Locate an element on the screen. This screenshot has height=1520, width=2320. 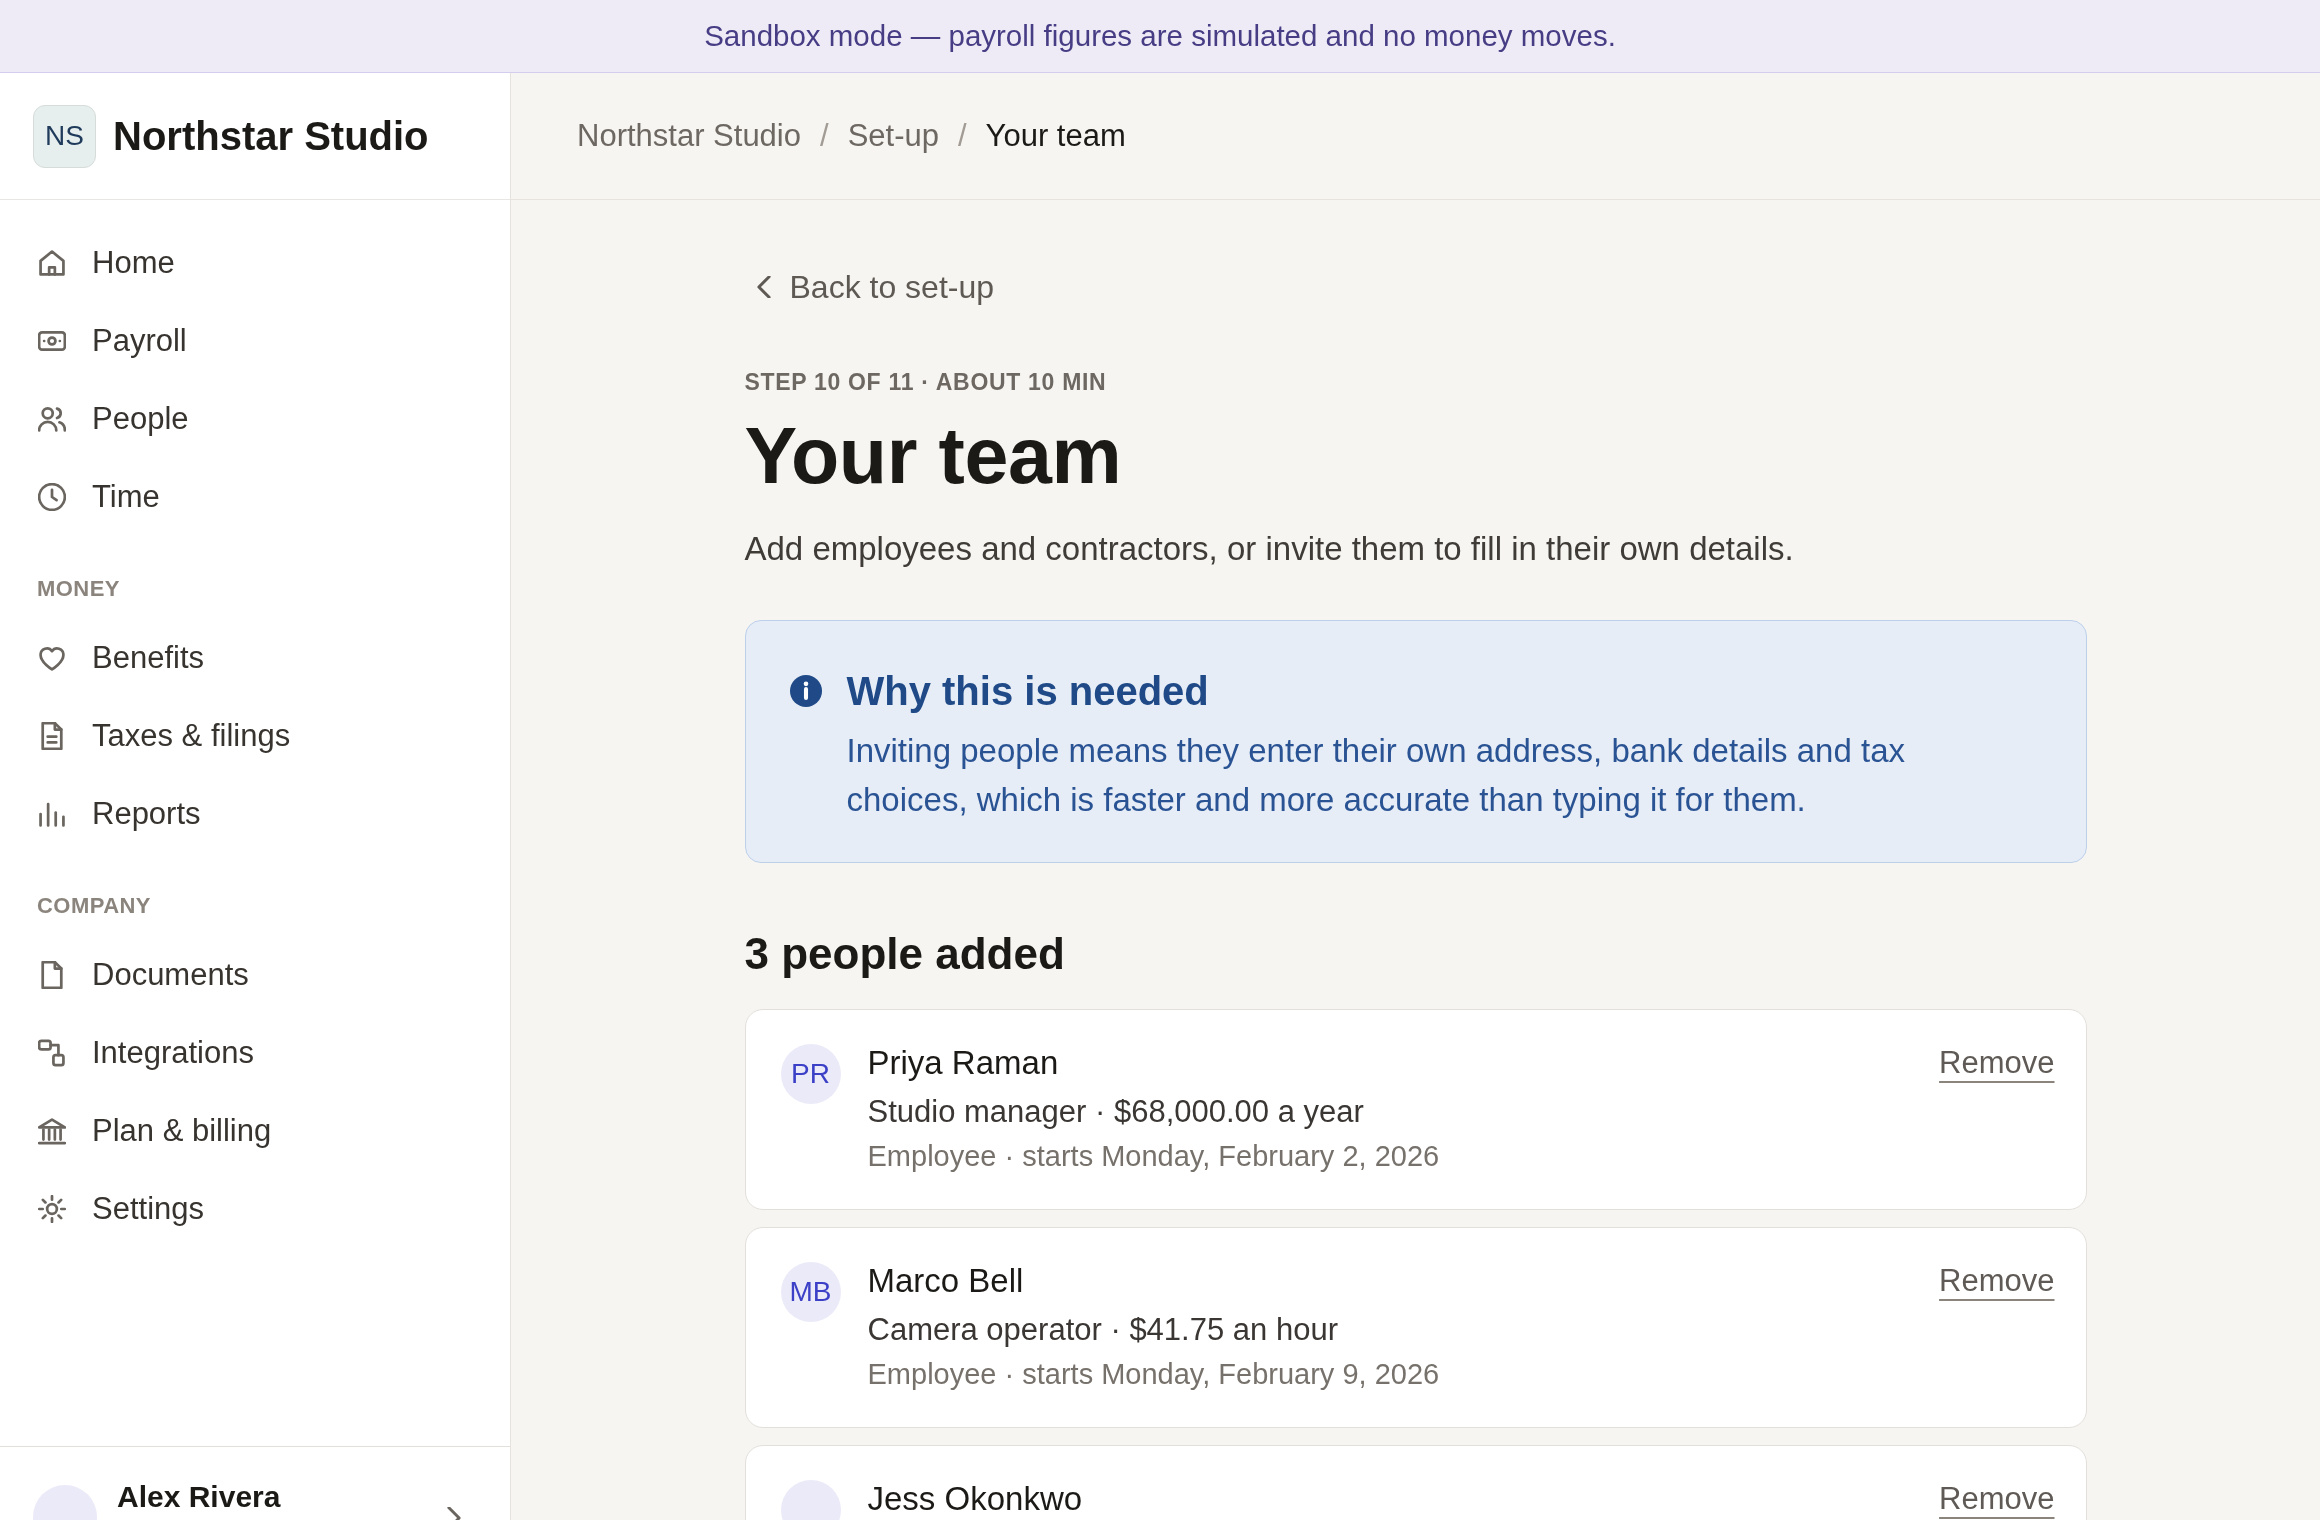
clock-icon is located at coordinates (52, 497).